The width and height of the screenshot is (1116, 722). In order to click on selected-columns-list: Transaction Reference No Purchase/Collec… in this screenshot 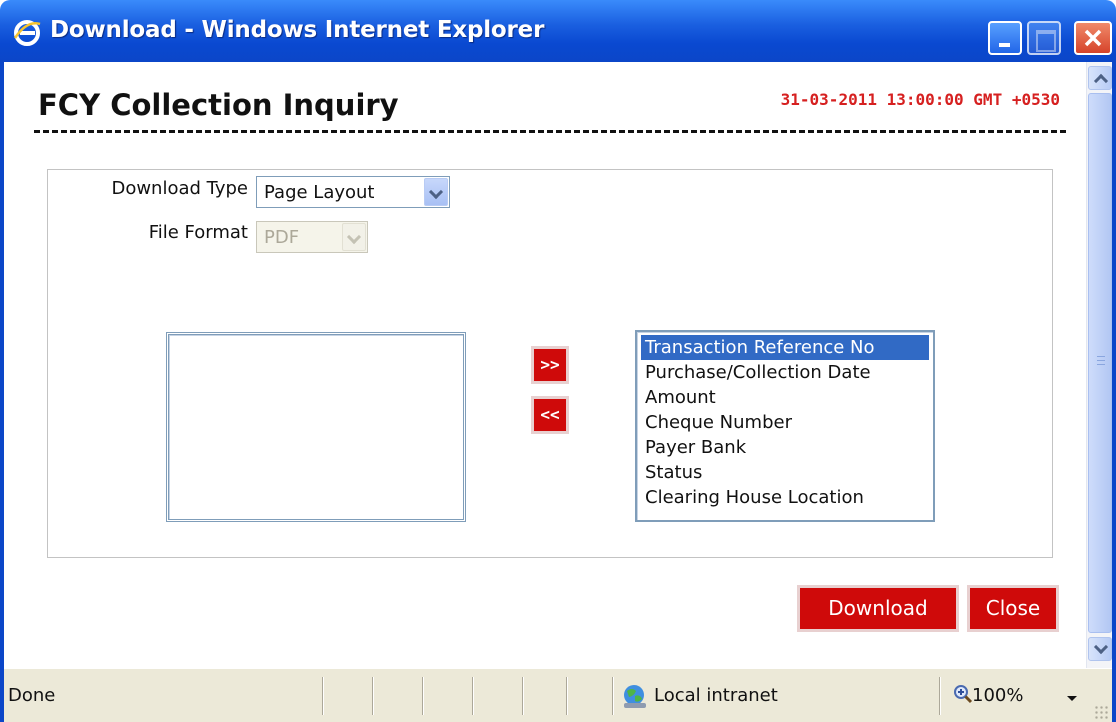, I will do `click(785, 426)`.